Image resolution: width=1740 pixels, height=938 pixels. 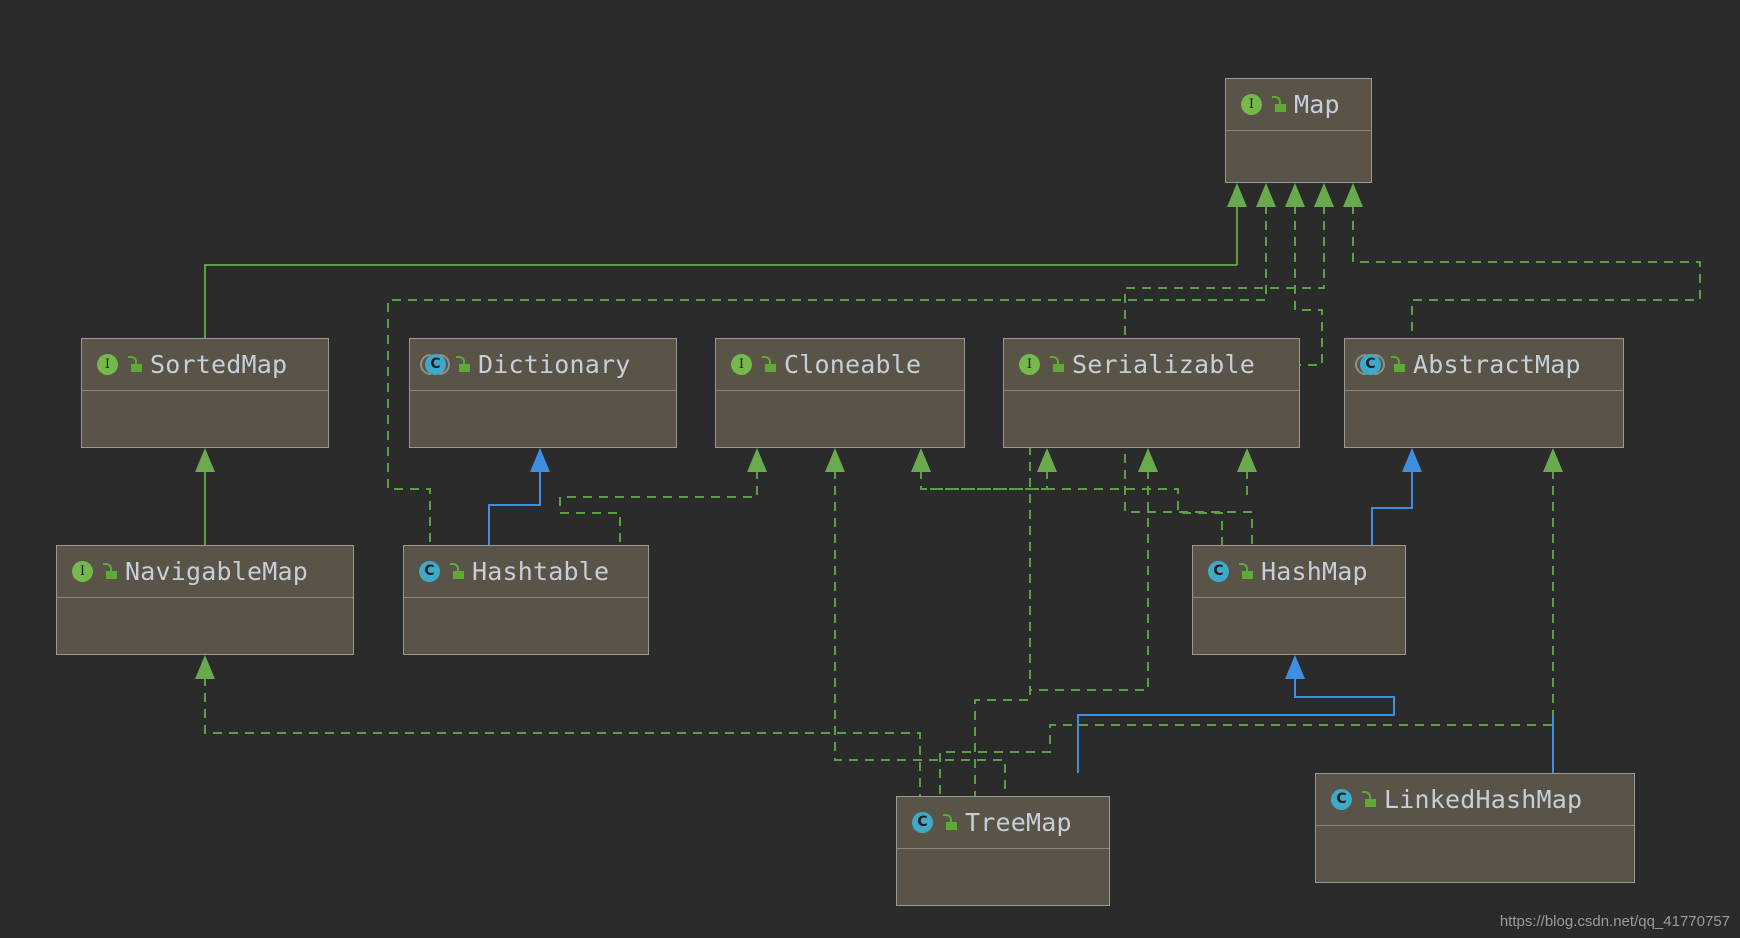 What do you see at coordinates (1018, 822) in the screenshot?
I see `node-title: TreeMap` at bounding box center [1018, 822].